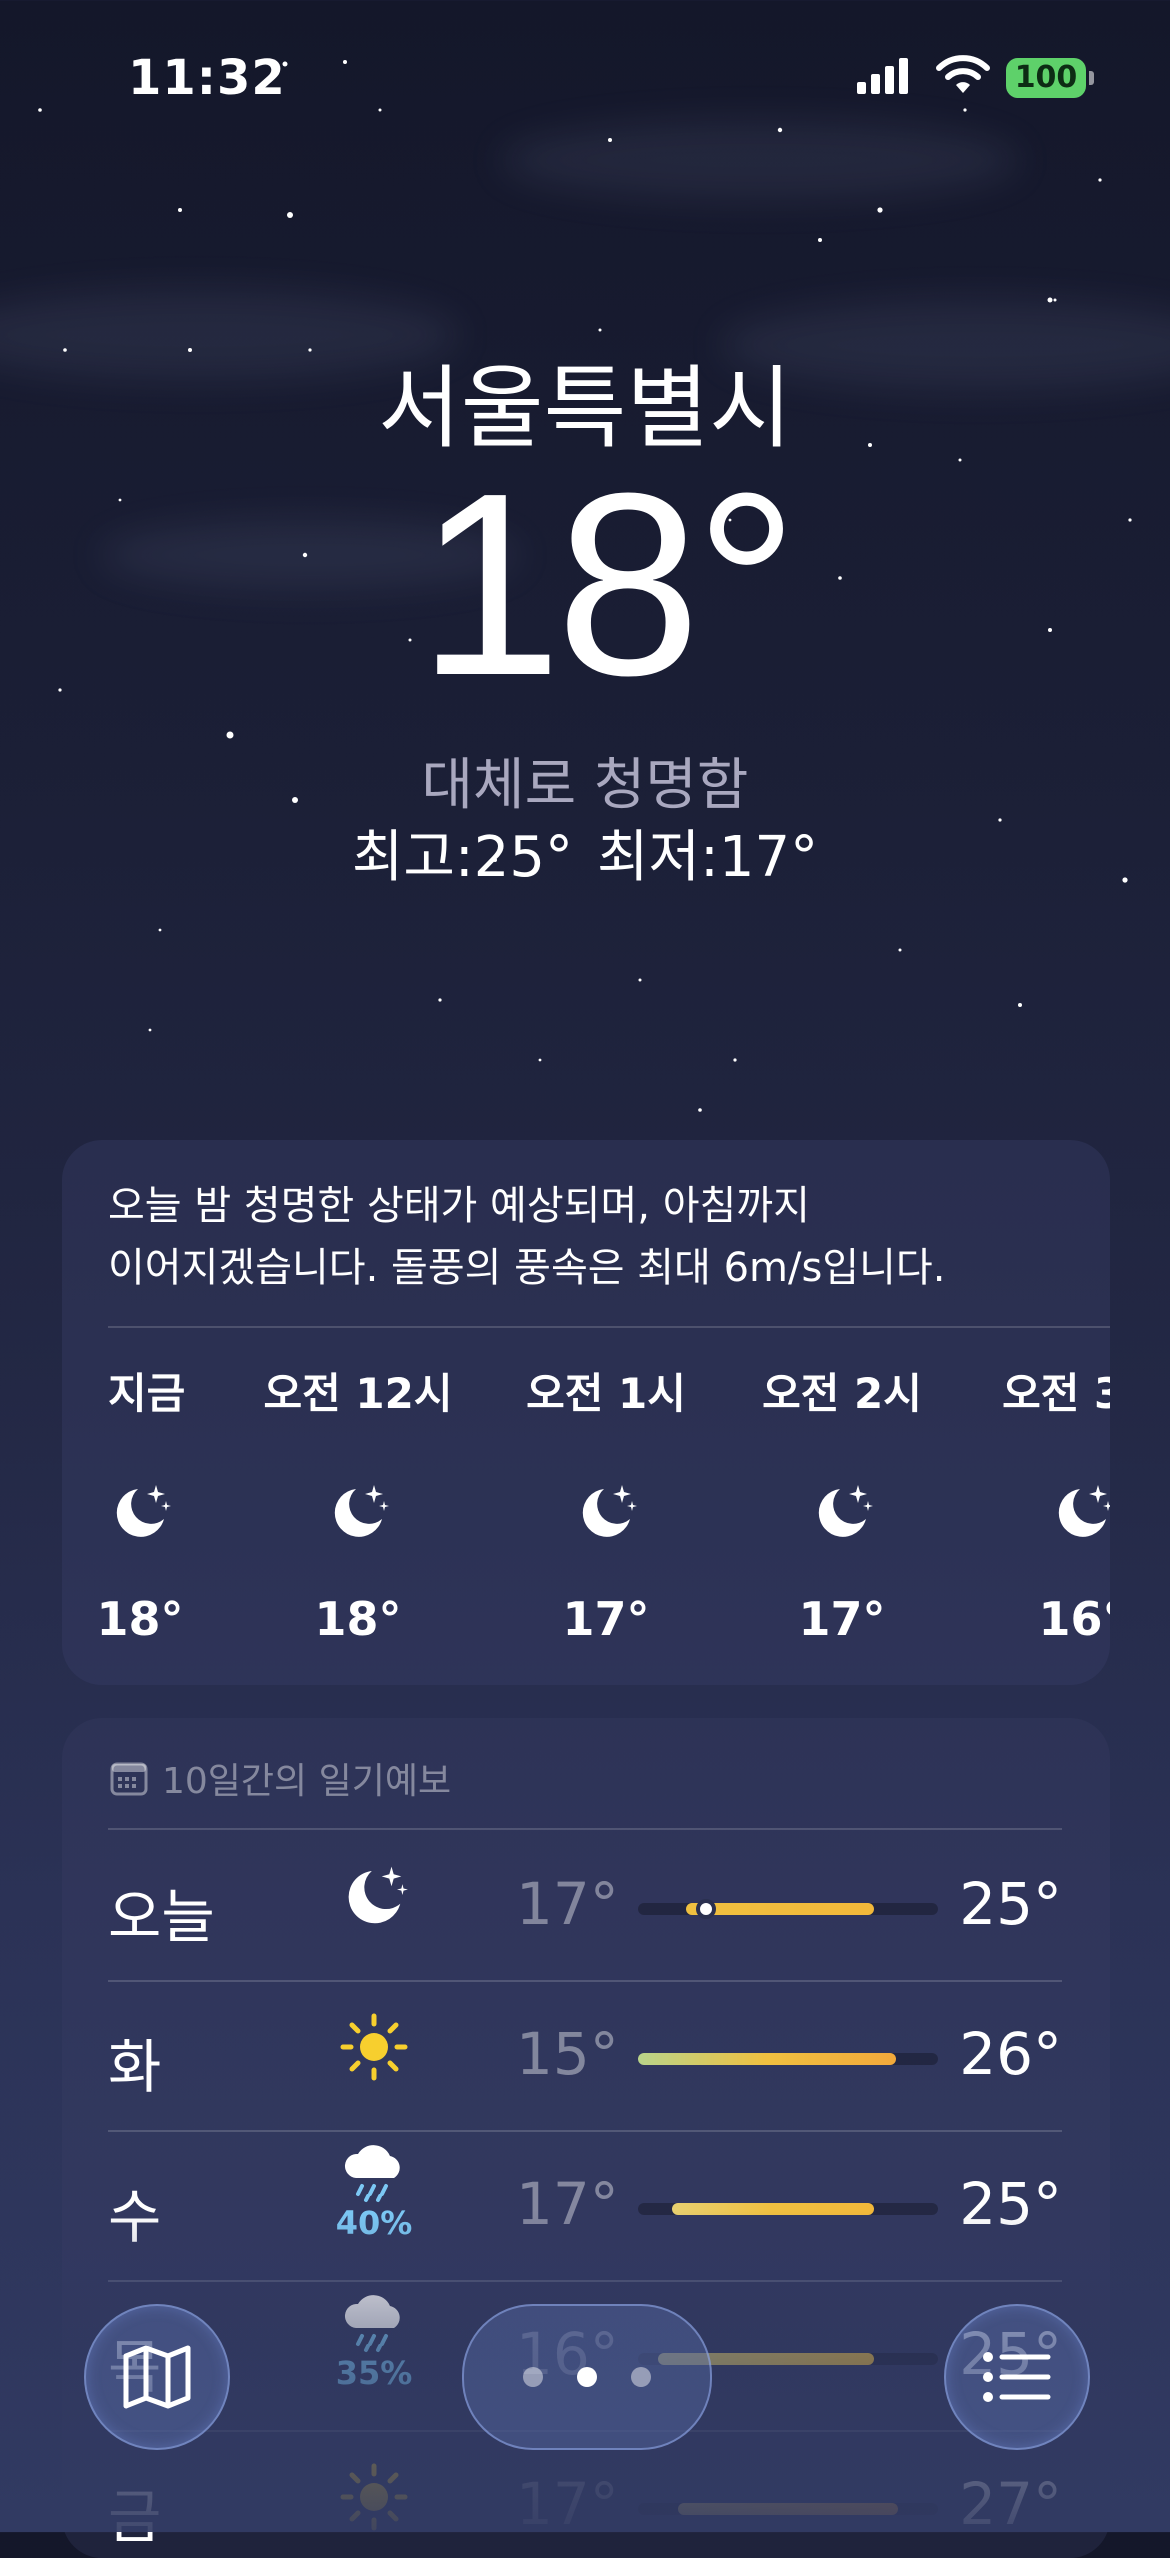 The width and height of the screenshot is (1170, 2558). I want to click on day-label: 수, so click(135, 2217).